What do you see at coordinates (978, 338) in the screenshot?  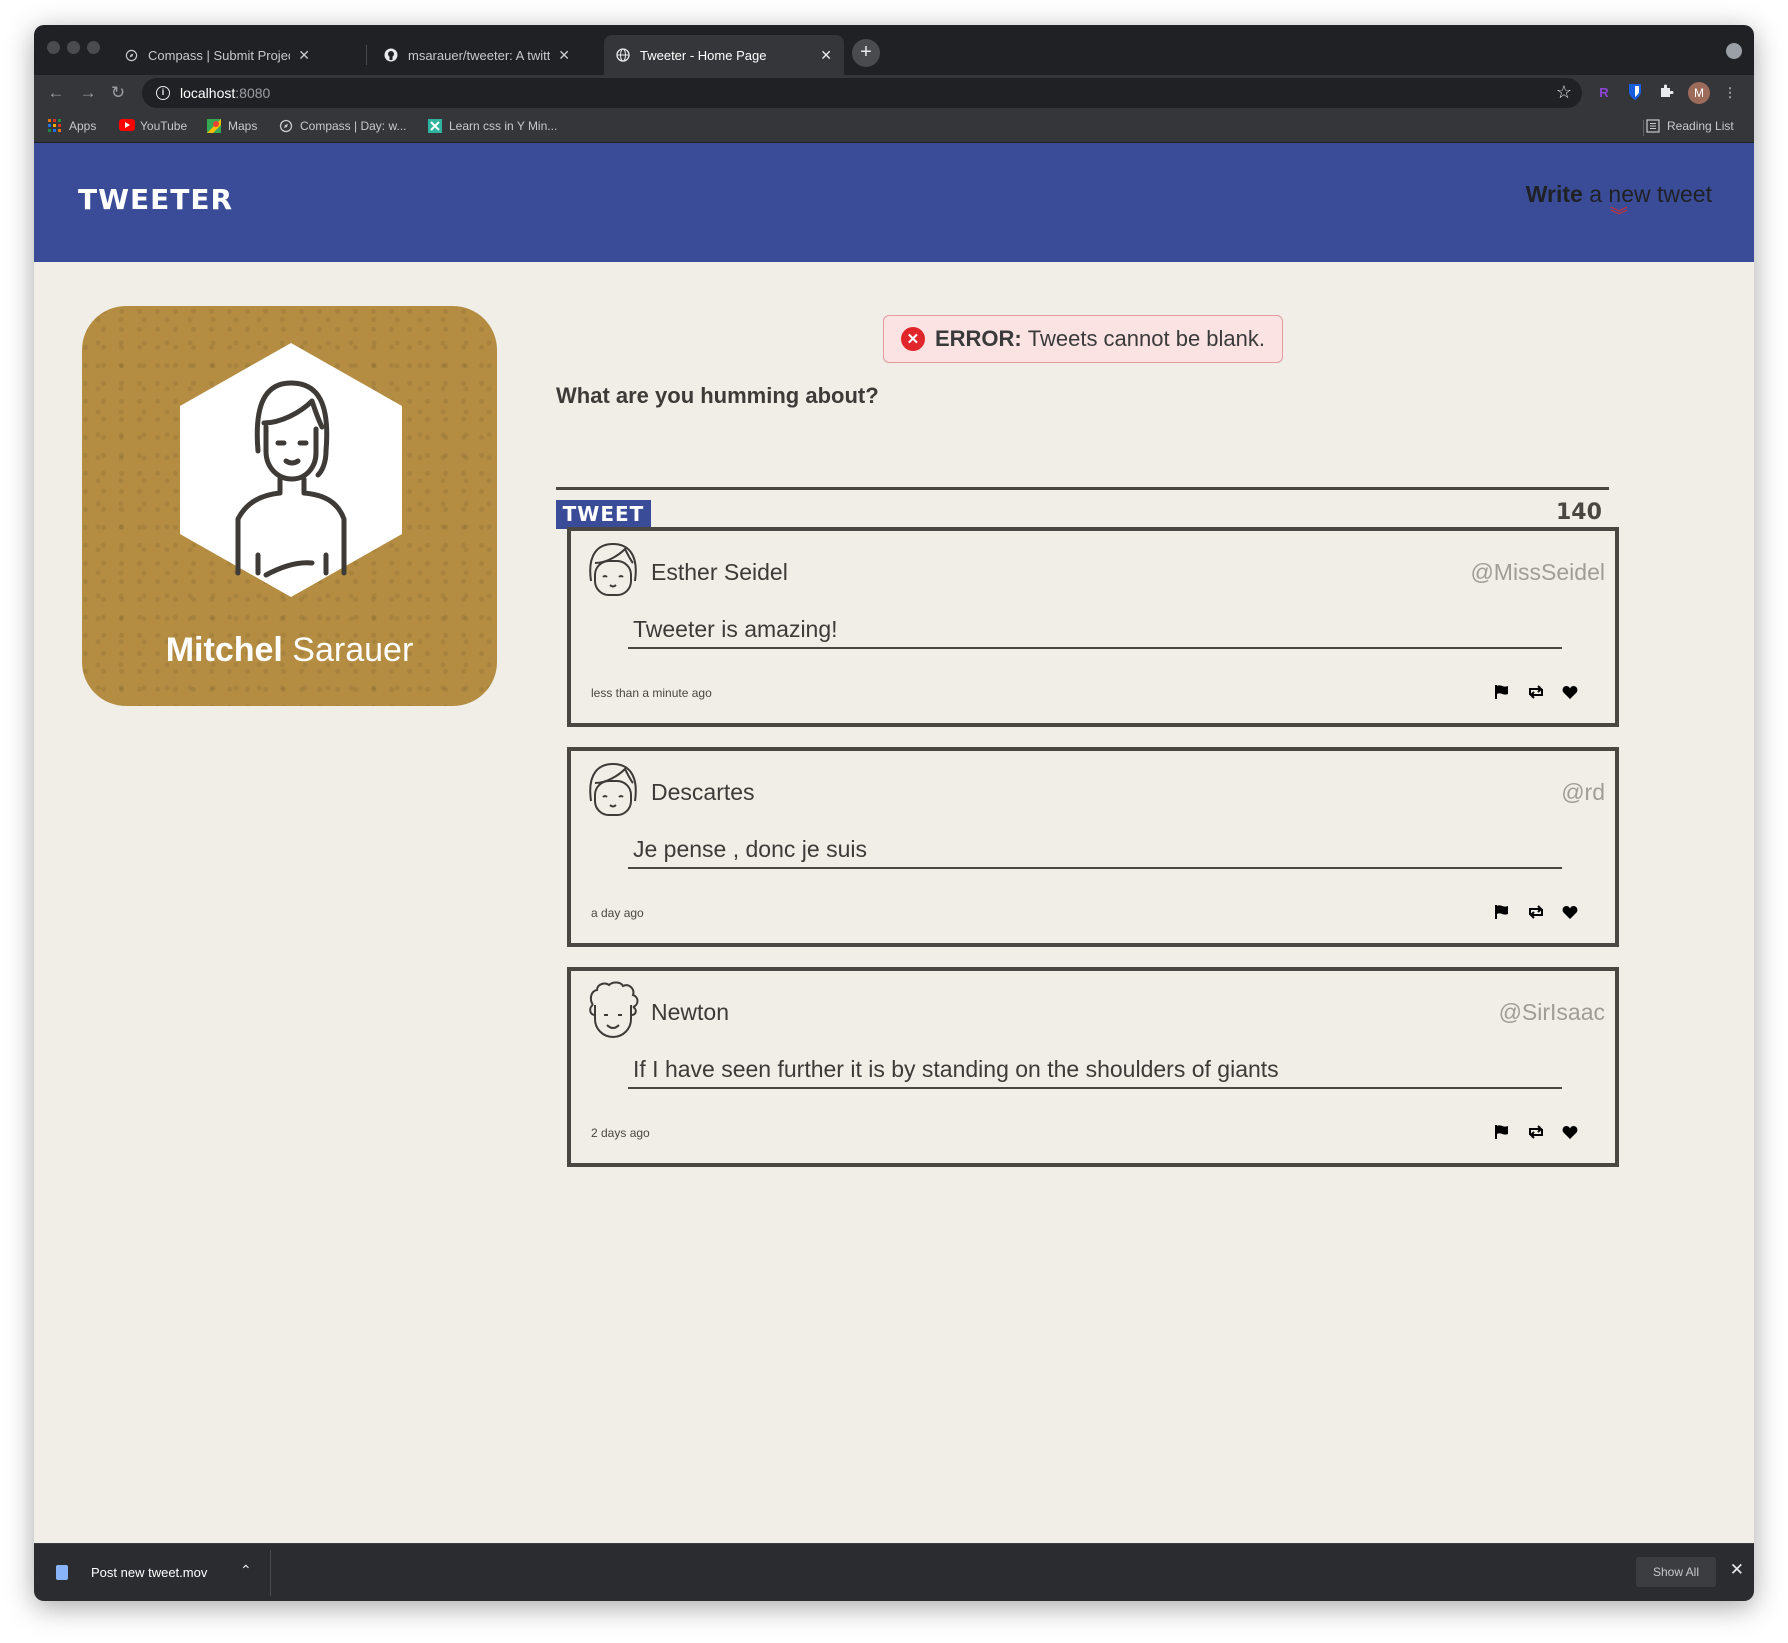 I see `error-label: ERROR:` at bounding box center [978, 338].